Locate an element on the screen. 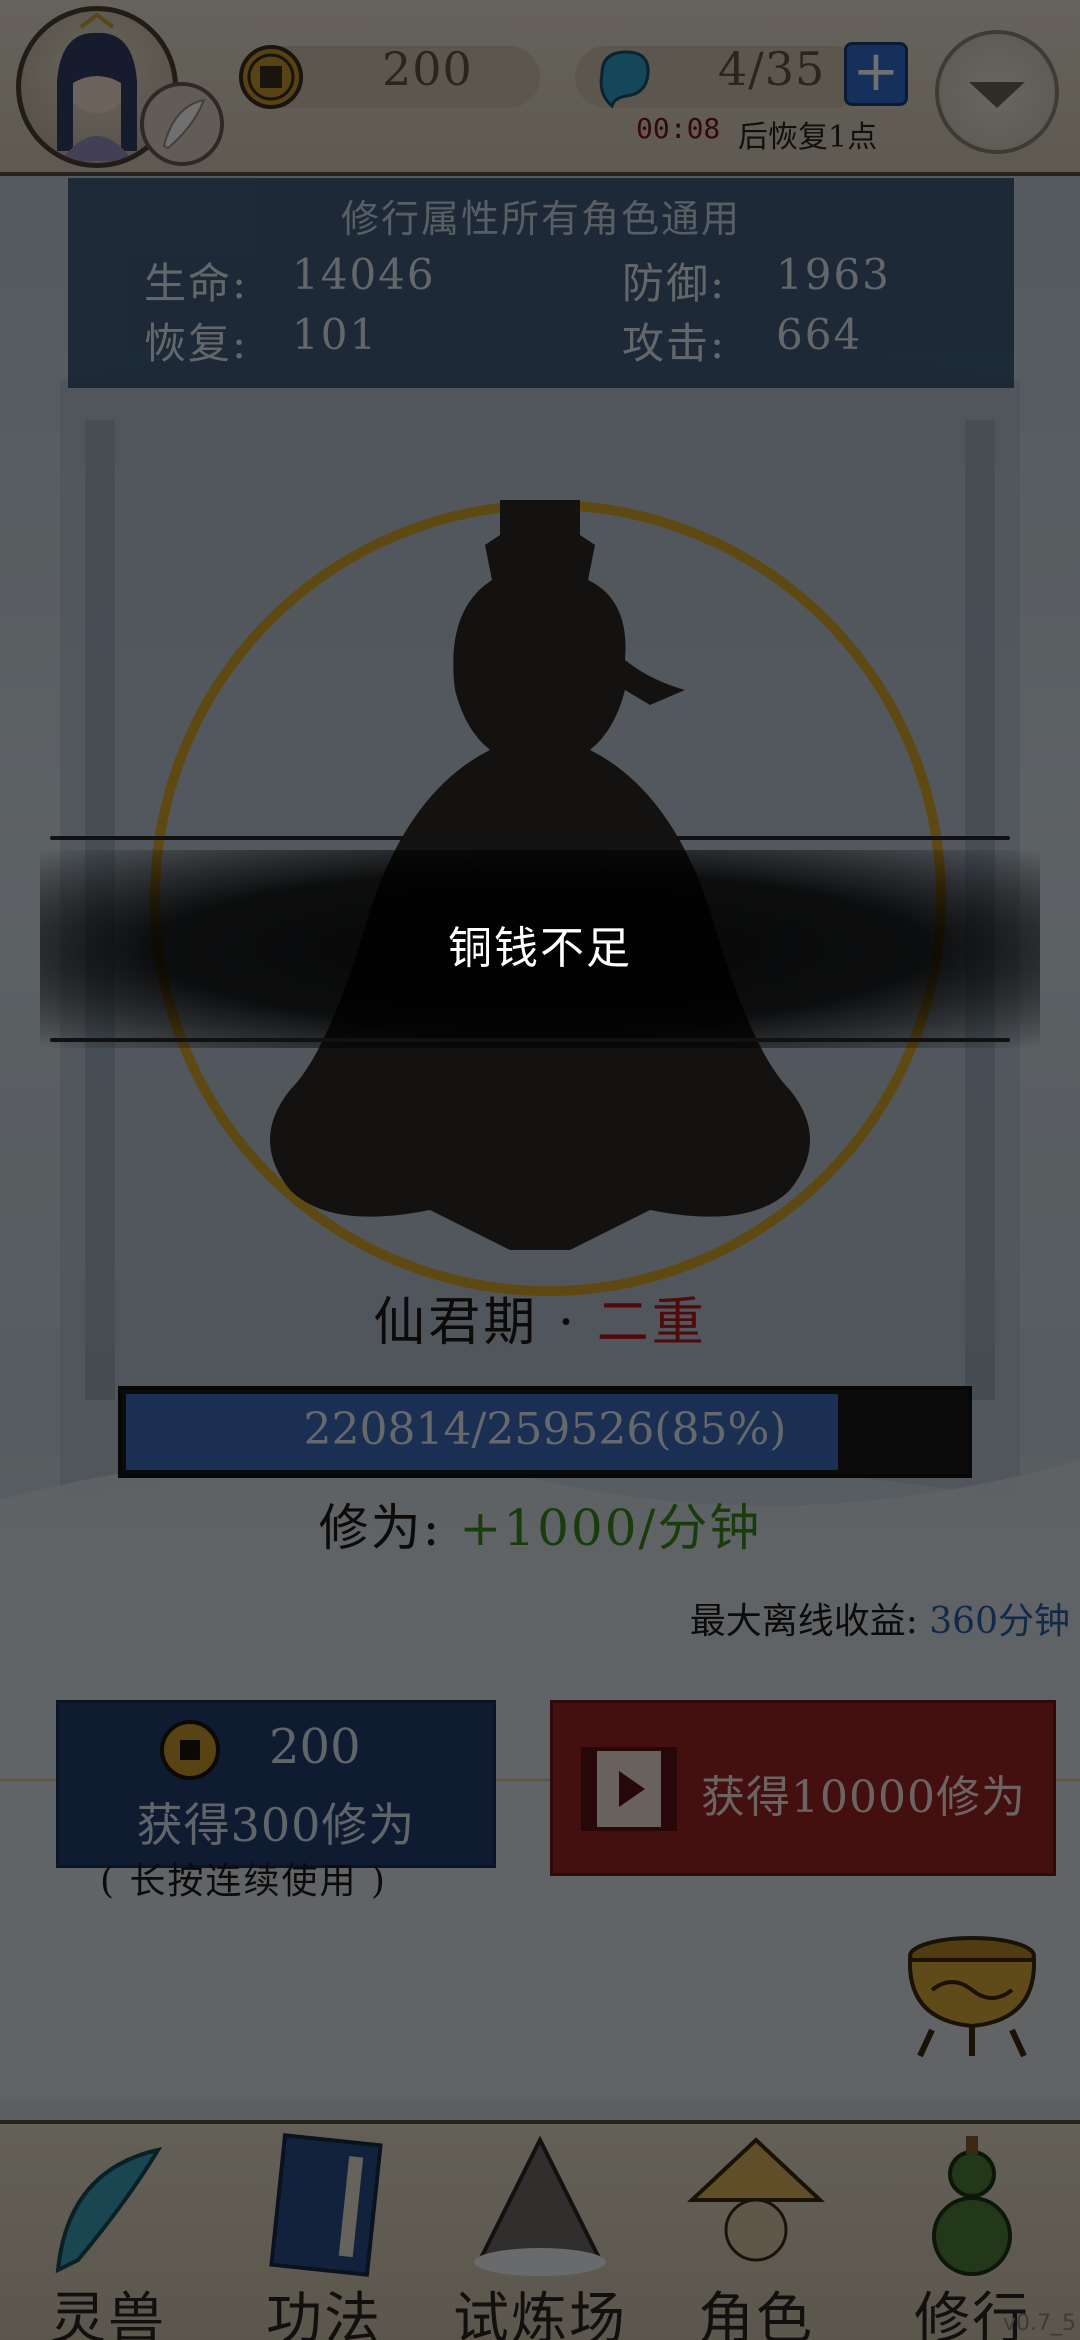 This screenshot has height=2340, width=1080. incense-burner-icon is located at coordinates (972, 1995).